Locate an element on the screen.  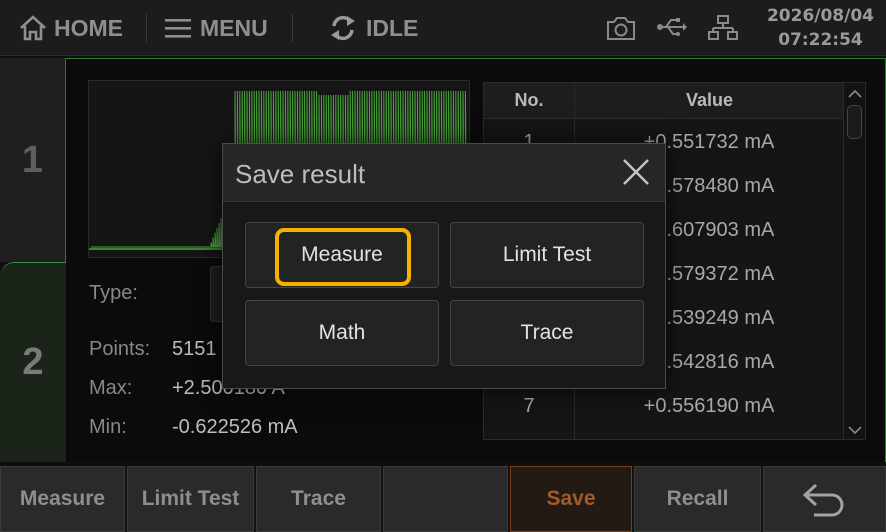
usb-icon is located at coordinates (672, 27).